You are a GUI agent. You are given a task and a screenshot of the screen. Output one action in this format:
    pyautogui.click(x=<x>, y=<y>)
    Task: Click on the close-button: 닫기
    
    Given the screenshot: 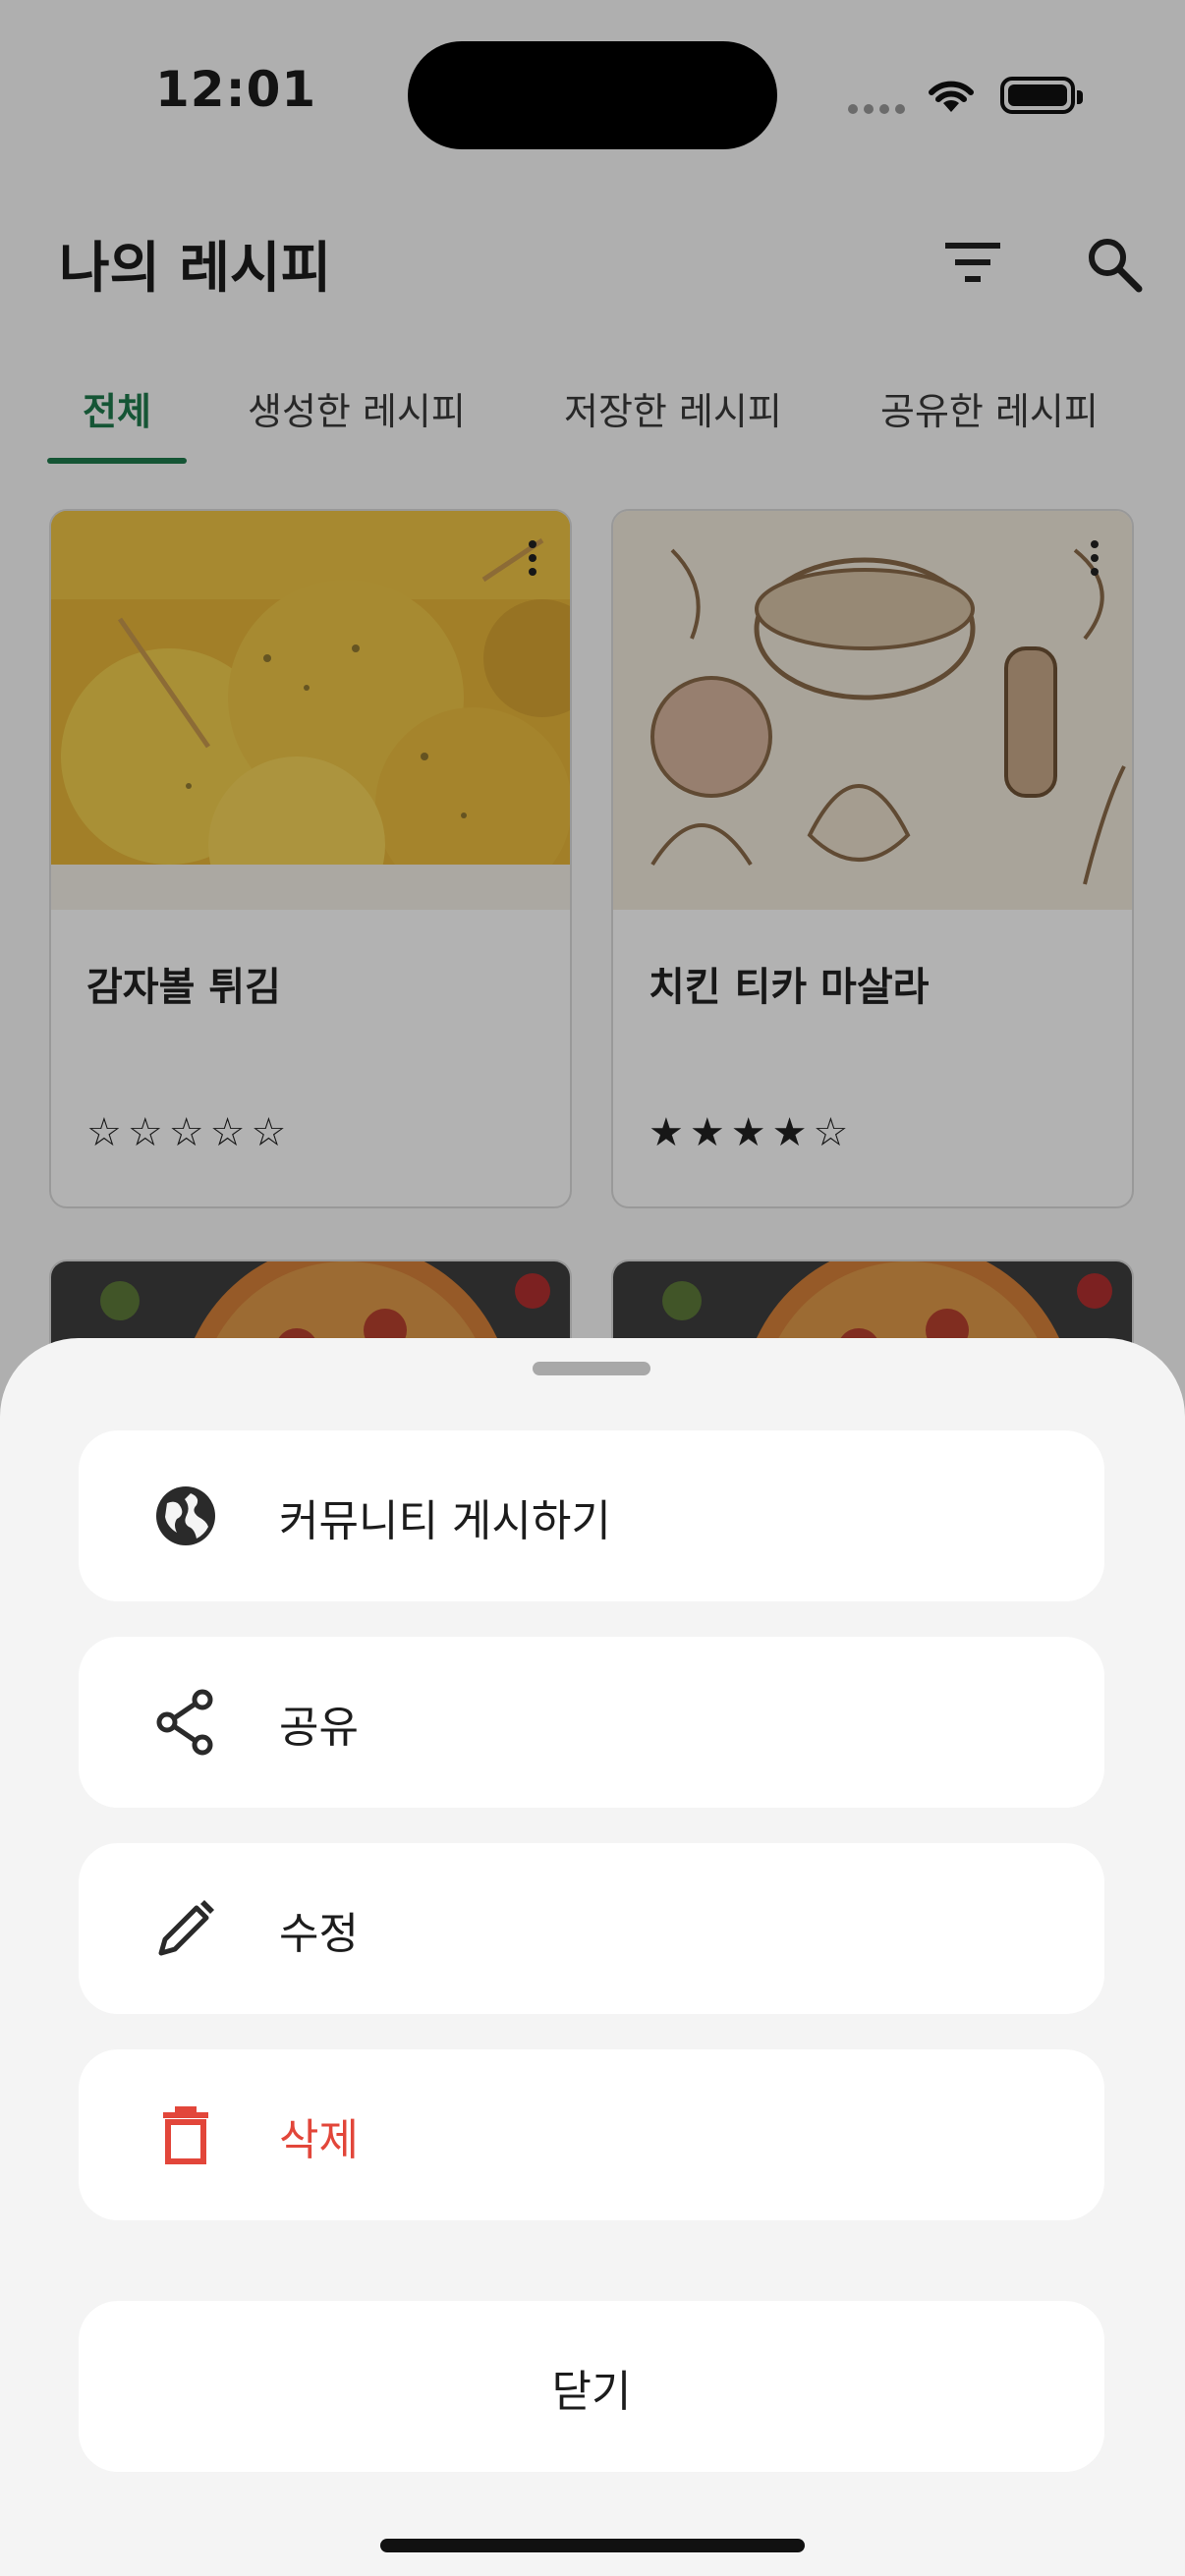 What is the action you would take?
    pyautogui.click(x=592, y=2386)
    